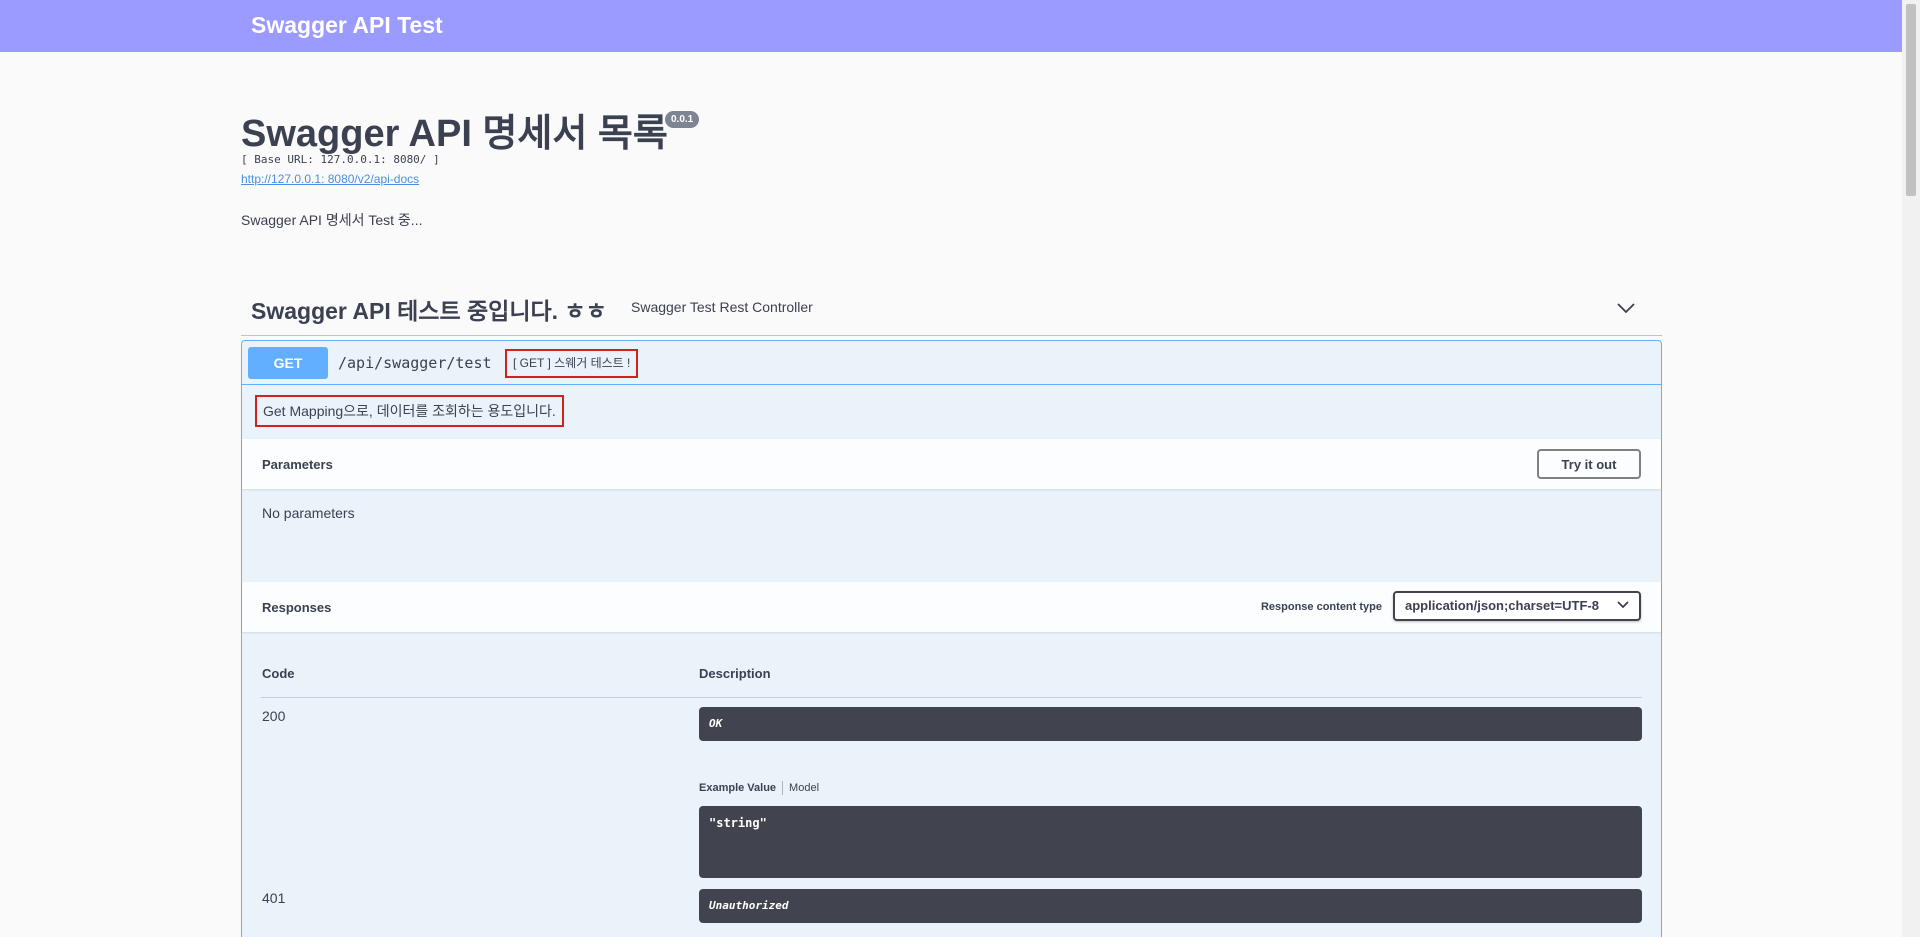  I want to click on response-code: 200, so click(274, 716).